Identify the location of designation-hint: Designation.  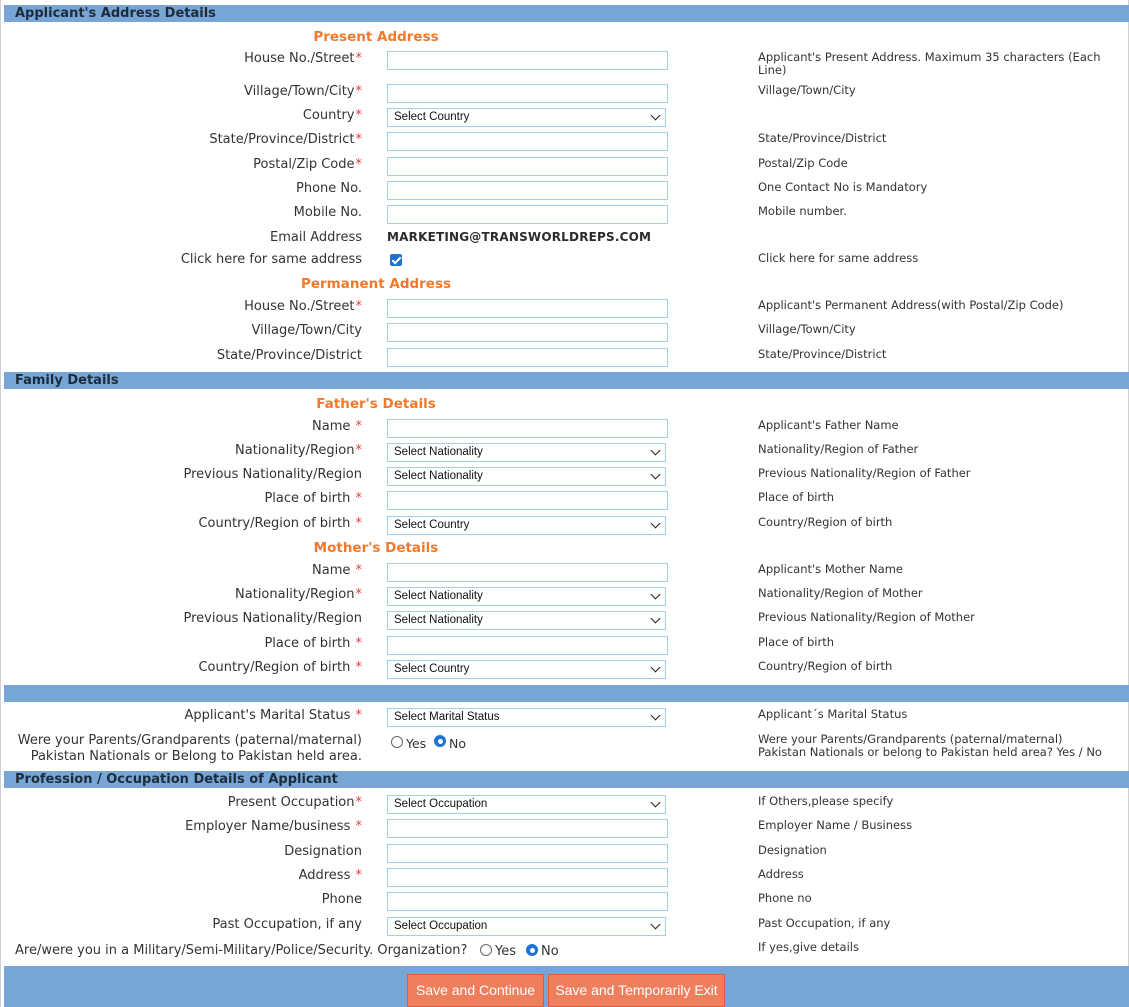
(792, 850).